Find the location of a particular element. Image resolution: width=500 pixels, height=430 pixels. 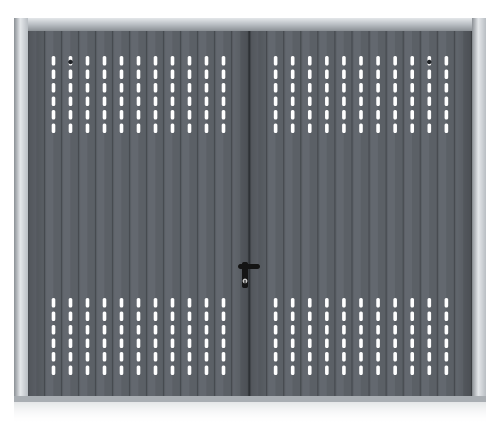

frame-bottom is located at coordinates (250, 399).